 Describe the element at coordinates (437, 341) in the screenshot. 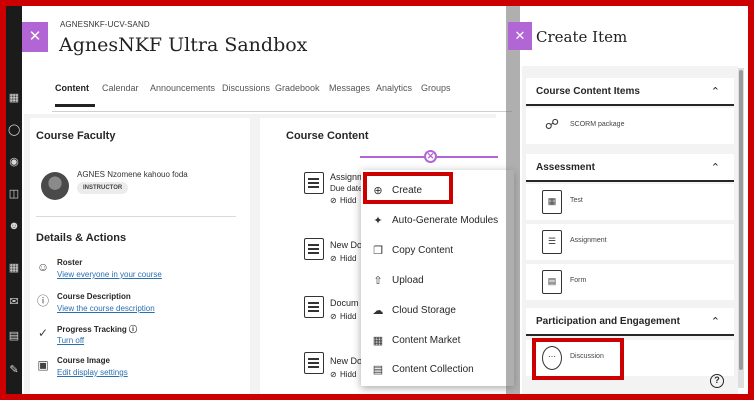

I see `menu-item-content-market: ▦ Content Market` at that location.